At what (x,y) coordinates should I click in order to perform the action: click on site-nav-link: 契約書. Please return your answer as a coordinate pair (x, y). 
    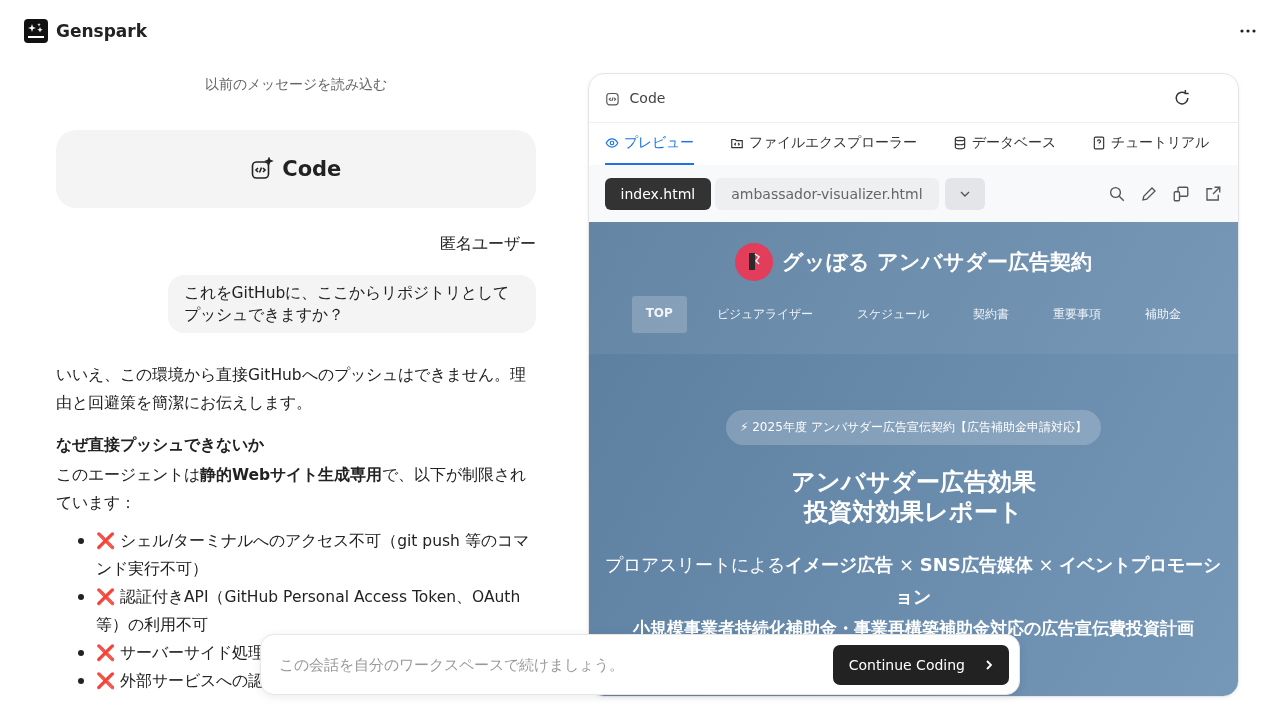
    Looking at the image, I should click on (990, 314).